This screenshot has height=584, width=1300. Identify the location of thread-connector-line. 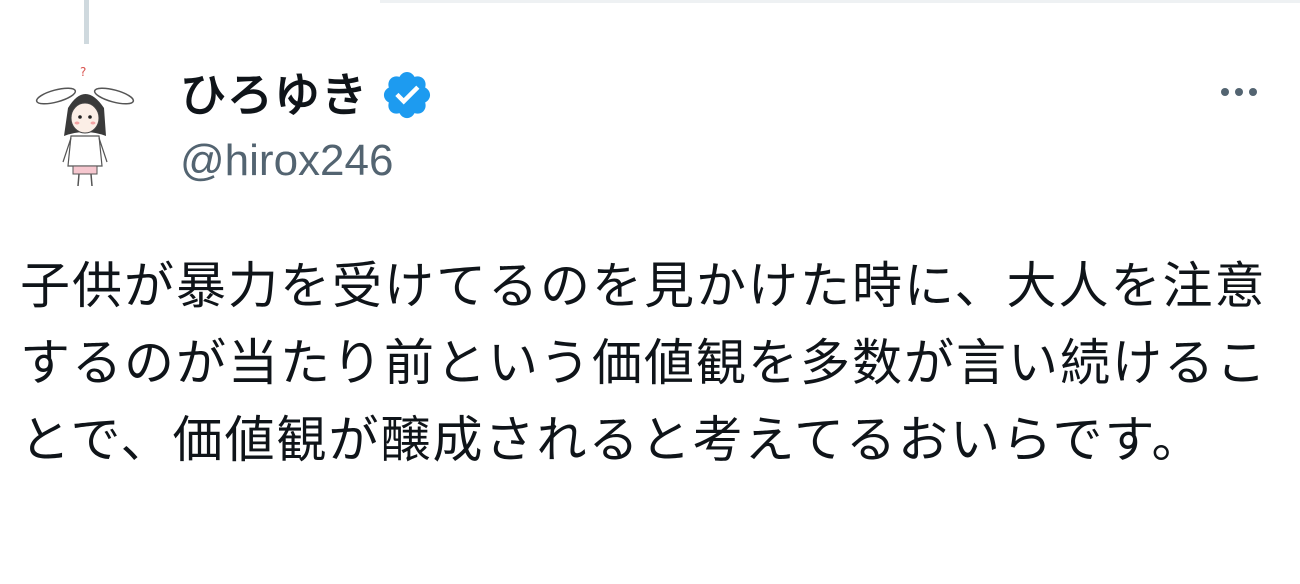
(86, 22).